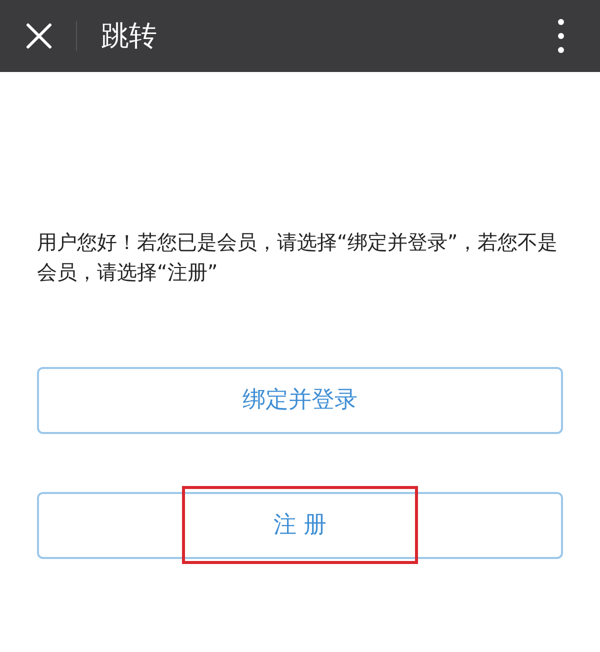  Describe the element at coordinates (298, 257) in the screenshot. I see `message-text: 用户您好！若您已是会员，请选择“绑定并登录”，若您不是会员，请选择“注册”` at that location.